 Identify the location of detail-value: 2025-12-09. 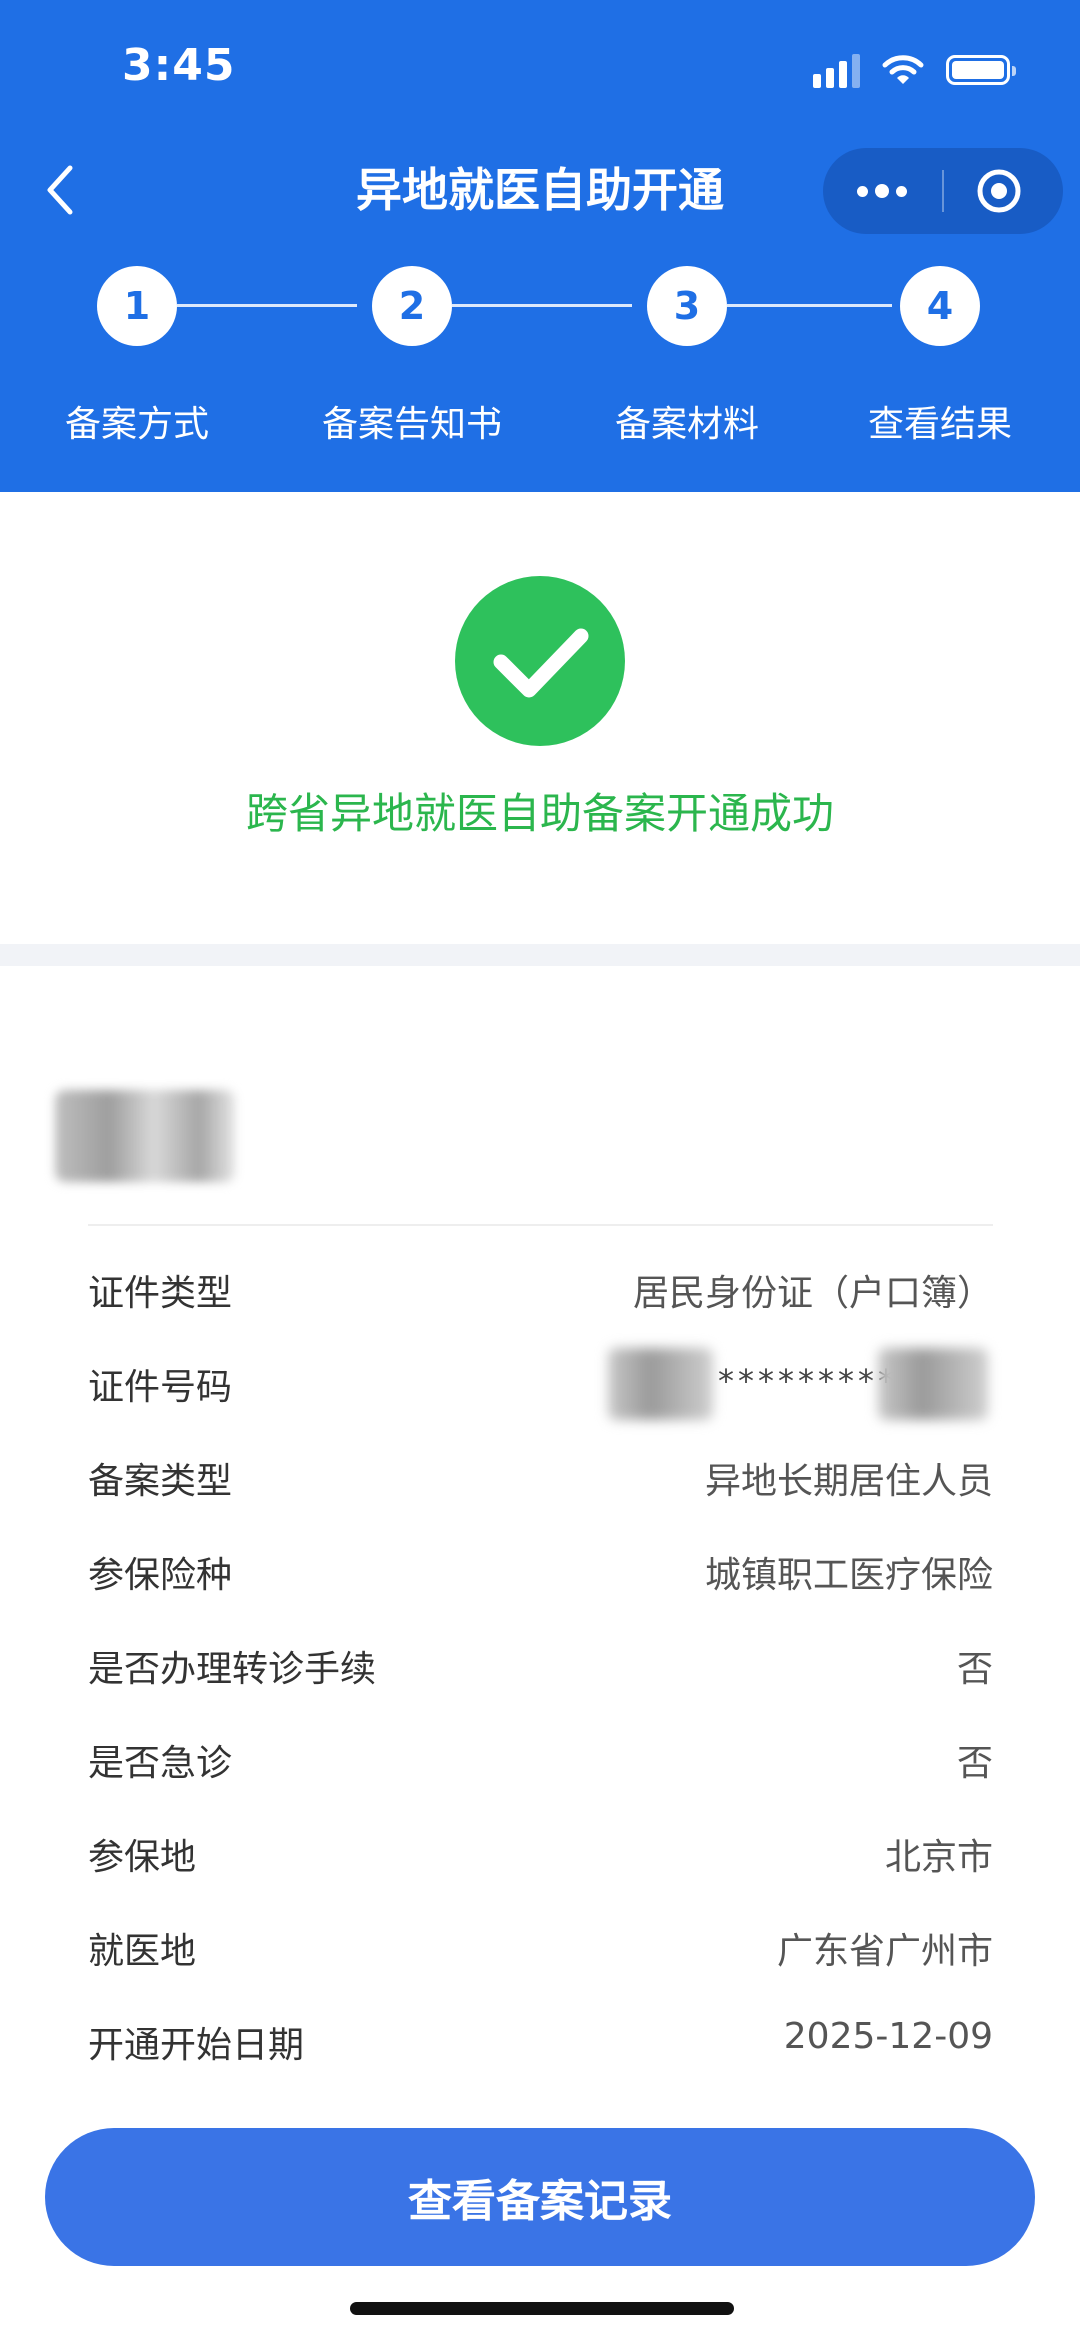
(888, 2036).